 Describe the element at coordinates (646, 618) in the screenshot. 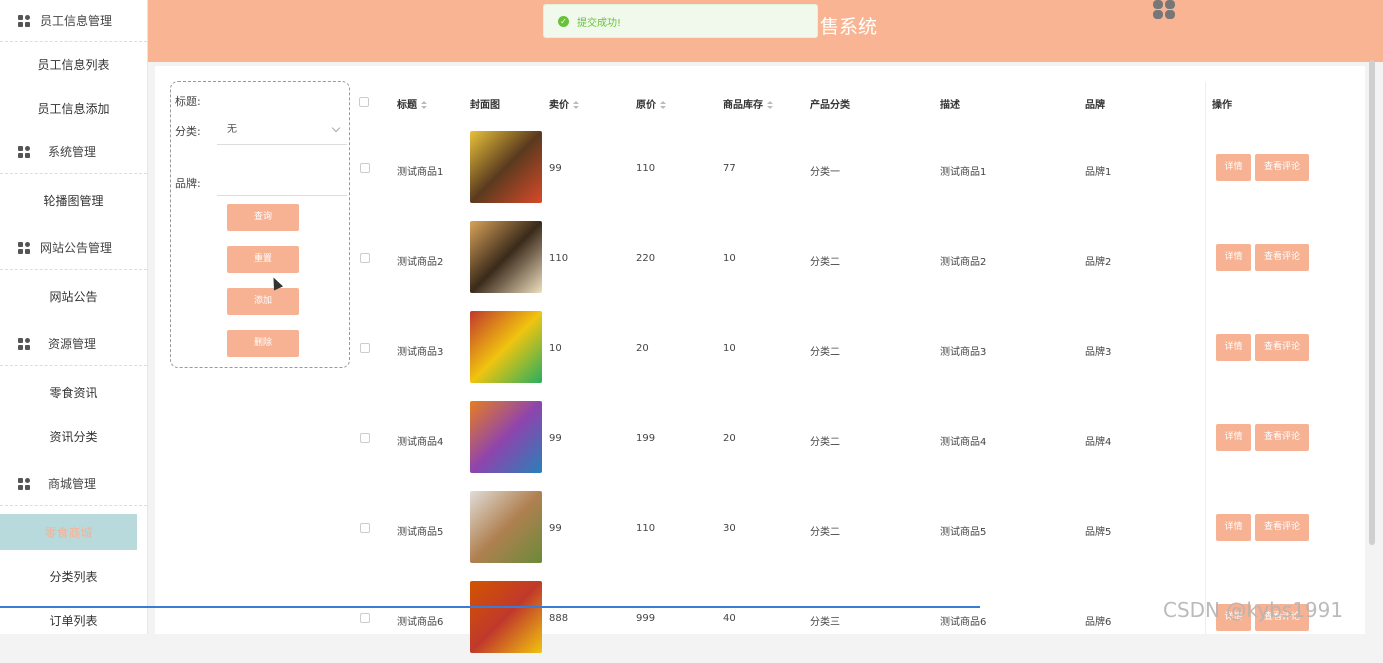

I see `cell-original: 999` at that location.